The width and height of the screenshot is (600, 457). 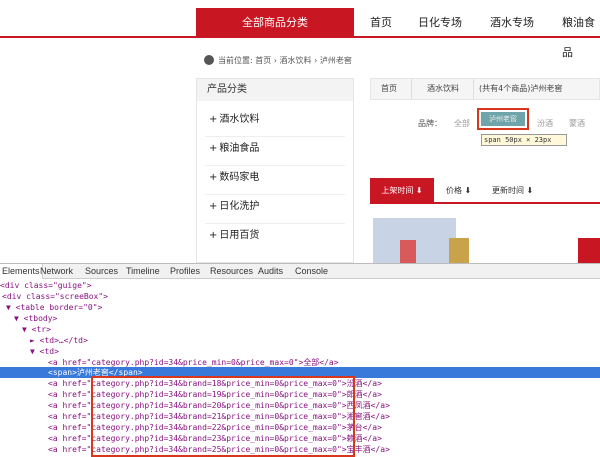 What do you see at coordinates (300, 296) in the screenshot?
I see `dom-node: <div class="screeBox">` at bounding box center [300, 296].